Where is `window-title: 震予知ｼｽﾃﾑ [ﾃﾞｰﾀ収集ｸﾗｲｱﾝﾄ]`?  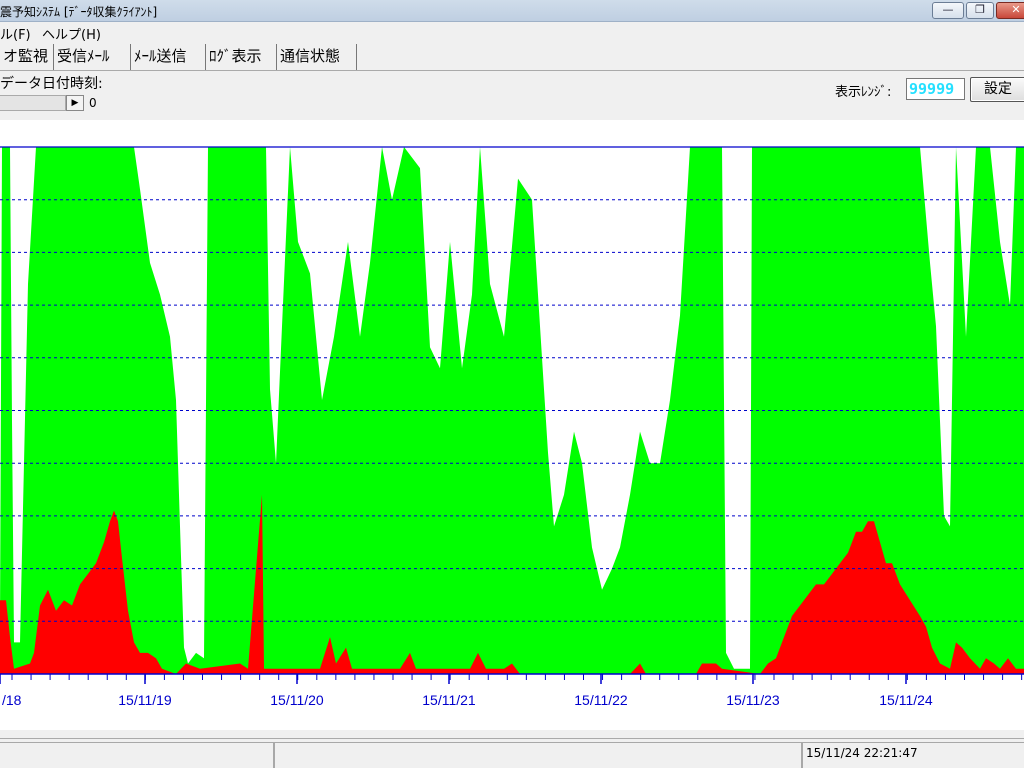
window-title: 震予知ｼｽﾃﾑ [ﾃﾞｰﾀ収集ｸﾗｲｱﾝﾄ] is located at coordinates (79, 12).